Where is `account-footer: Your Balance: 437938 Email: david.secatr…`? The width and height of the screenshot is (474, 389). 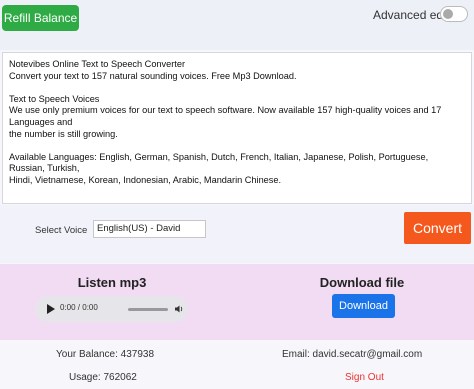
account-footer: Your Balance: 437938 Email: david.secatr… is located at coordinates (237, 365).